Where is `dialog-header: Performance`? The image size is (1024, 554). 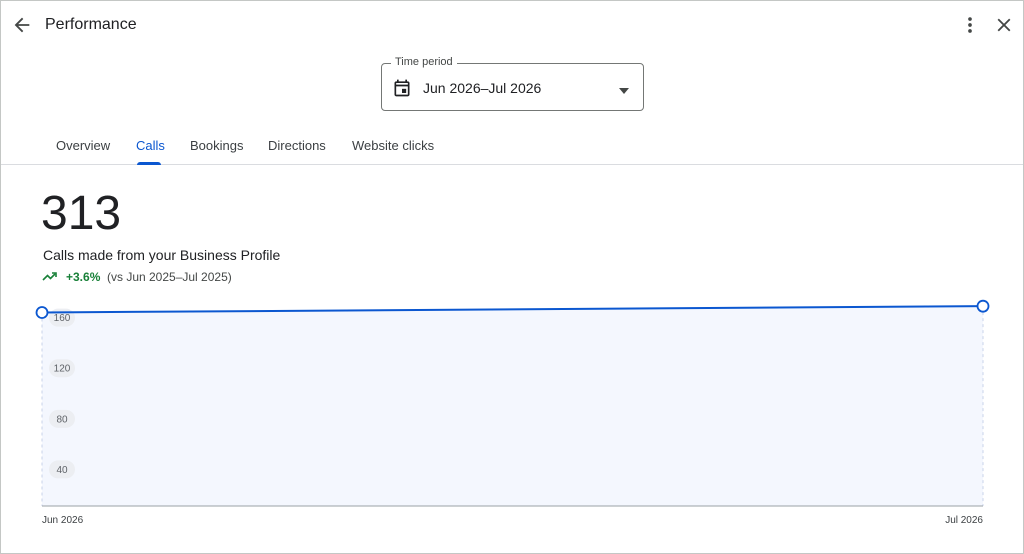 dialog-header: Performance is located at coordinates (512, 26).